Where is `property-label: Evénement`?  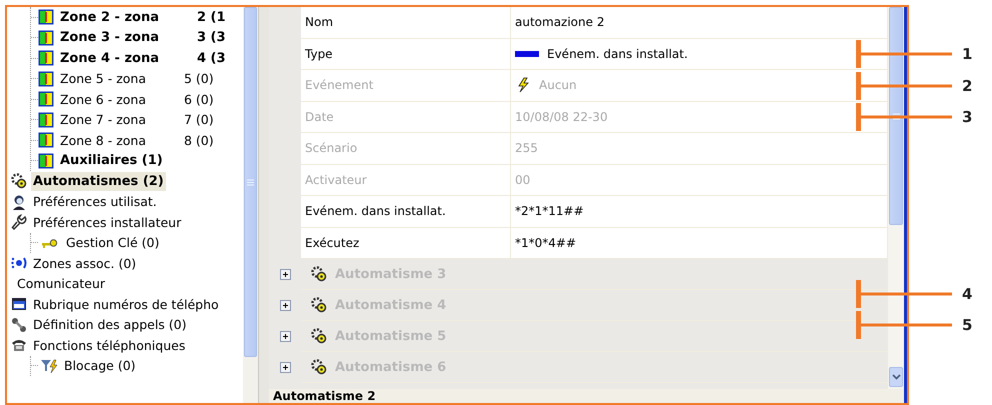
property-label: Evénement is located at coordinates (406, 86).